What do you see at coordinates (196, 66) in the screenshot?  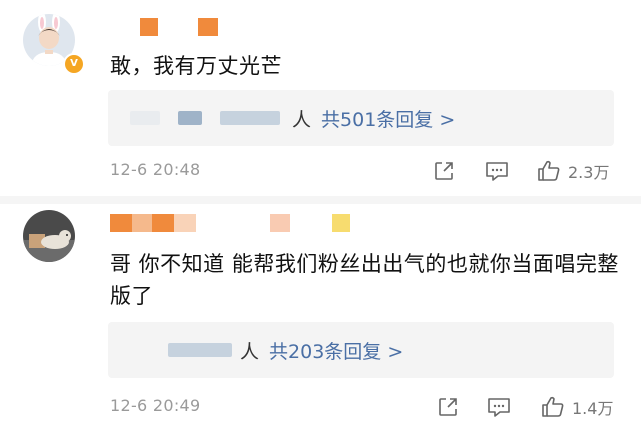 I see `comment-text: 敢，我有万丈光芒` at bounding box center [196, 66].